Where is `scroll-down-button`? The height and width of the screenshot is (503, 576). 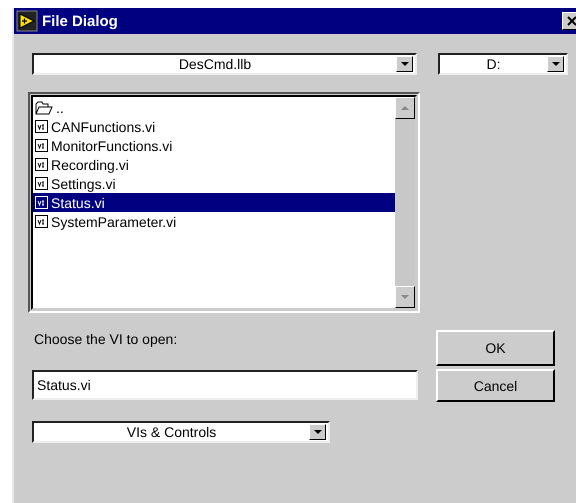
scroll-down-button is located at coordinates (405, 297).